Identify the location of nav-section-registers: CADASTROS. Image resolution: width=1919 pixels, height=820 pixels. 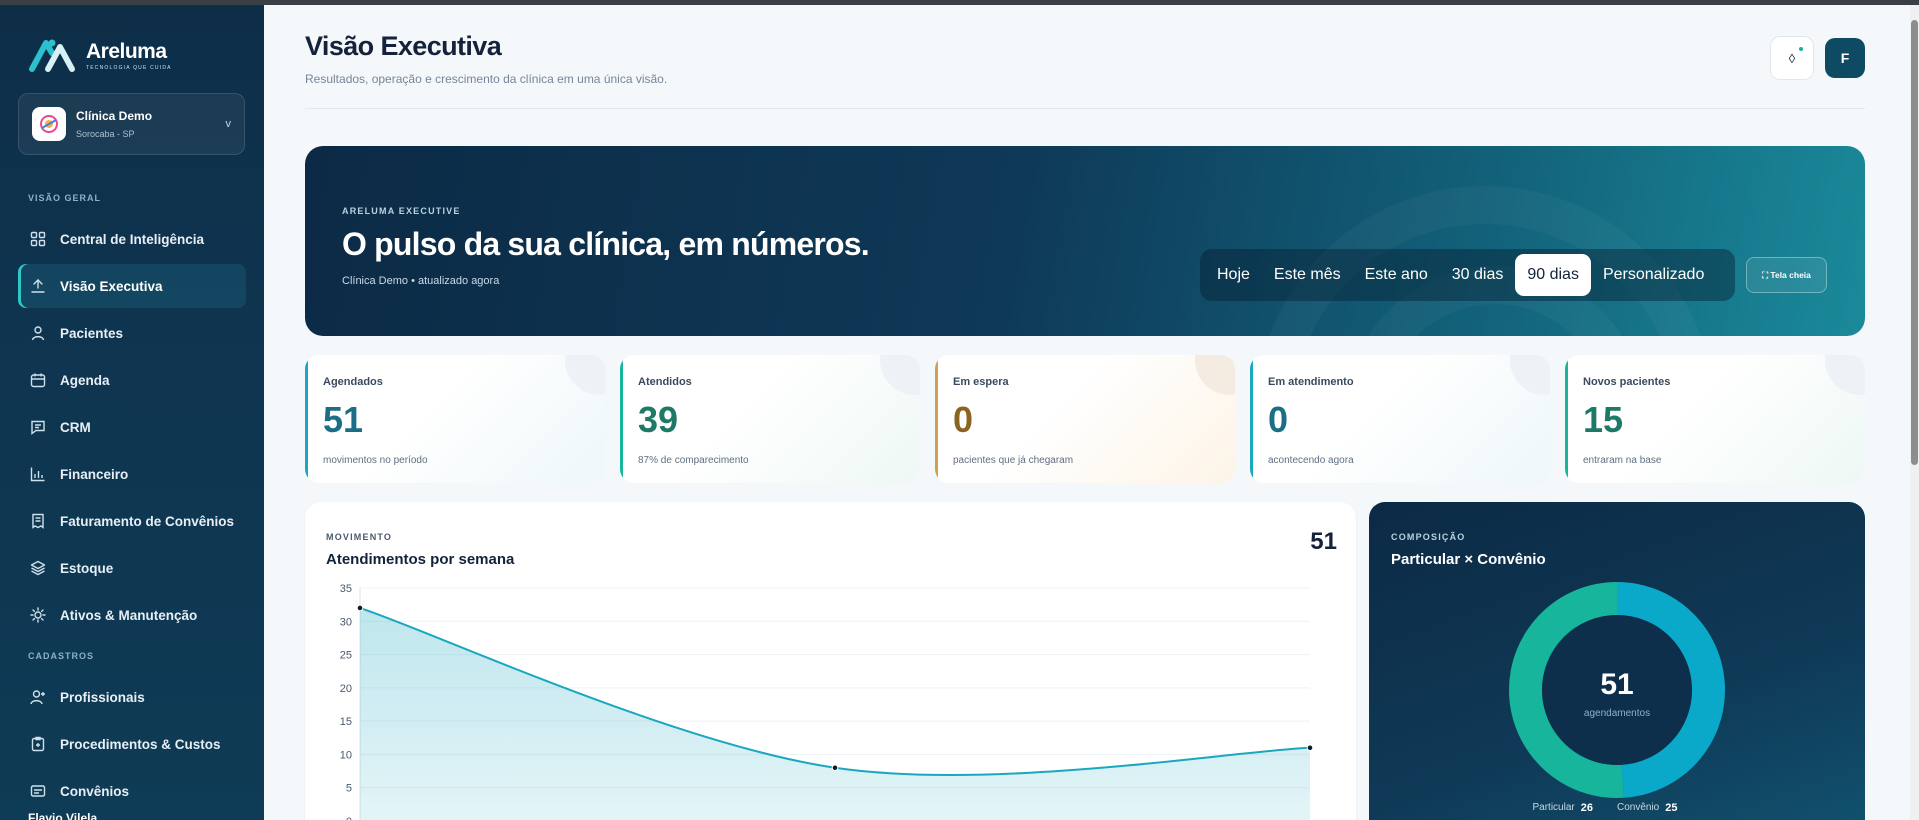
(61, 656).